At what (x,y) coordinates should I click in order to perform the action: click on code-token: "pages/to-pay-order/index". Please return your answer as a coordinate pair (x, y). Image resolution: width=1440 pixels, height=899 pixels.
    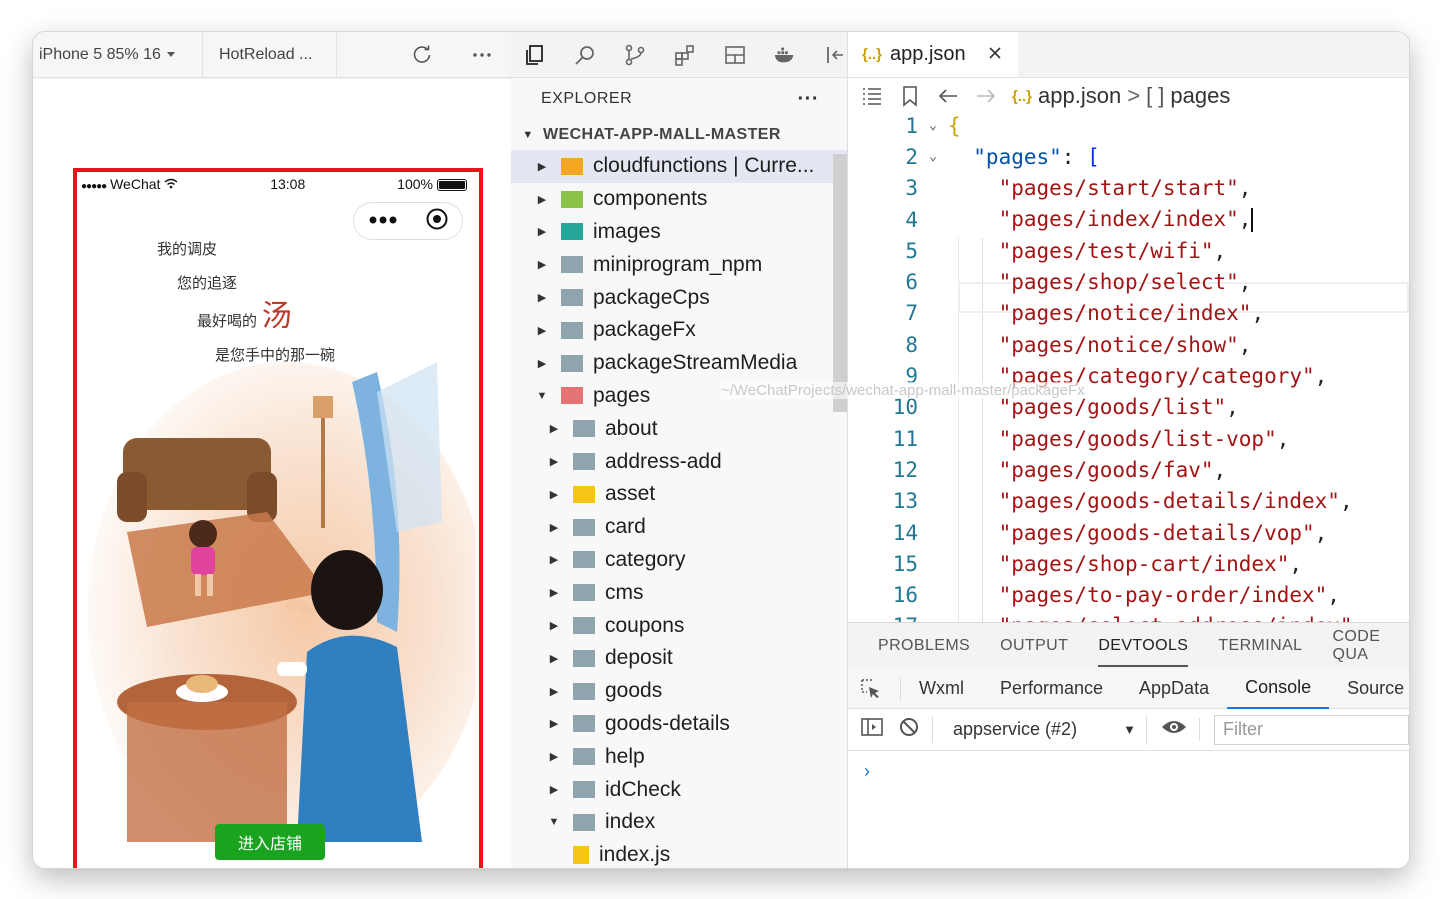
    Looking at the image, I should click on (1138, 595).